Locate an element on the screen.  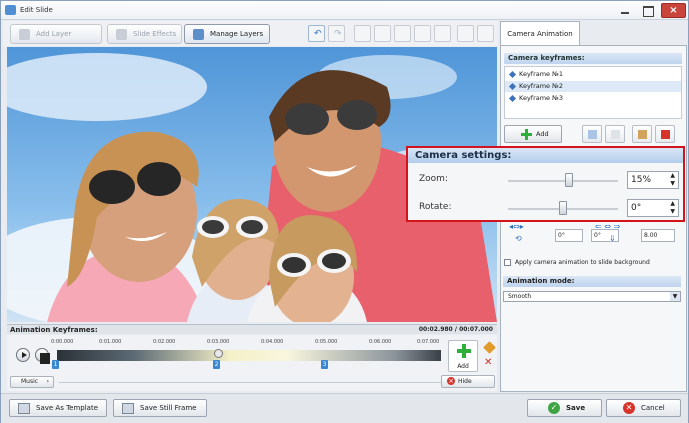
camera-settings-header: Camera settings: is located at coordinates (545, 155).